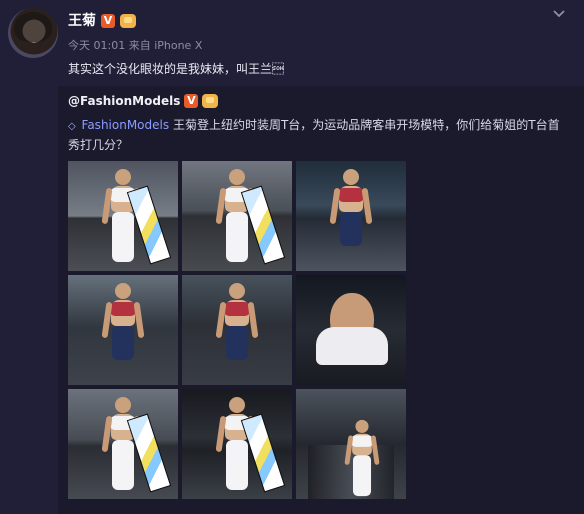 This screenshot has height=514, width=584. Describe the element at coordinates (135, 45) in the screenshot. I see `post-meta: 今天 01:01 来自 iPhone X` at that location.